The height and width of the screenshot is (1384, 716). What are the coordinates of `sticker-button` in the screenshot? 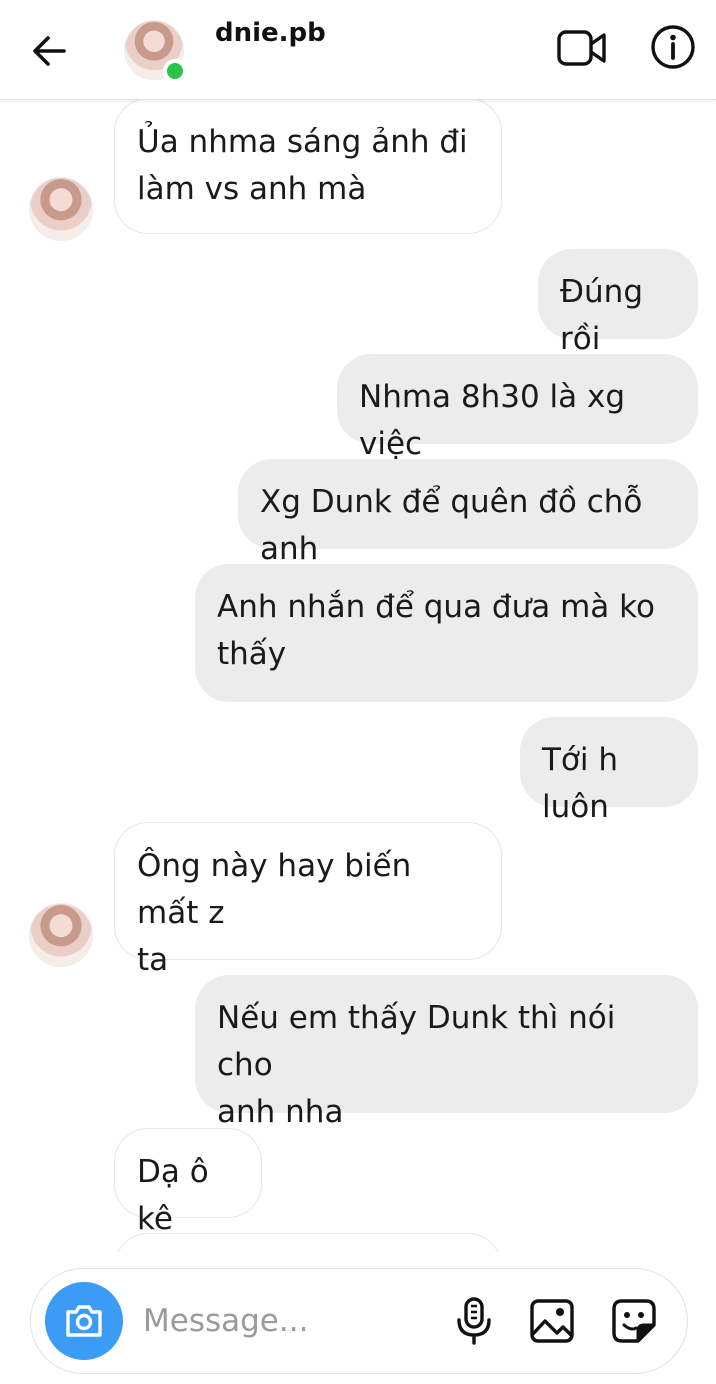 It's located at (634, 1321).